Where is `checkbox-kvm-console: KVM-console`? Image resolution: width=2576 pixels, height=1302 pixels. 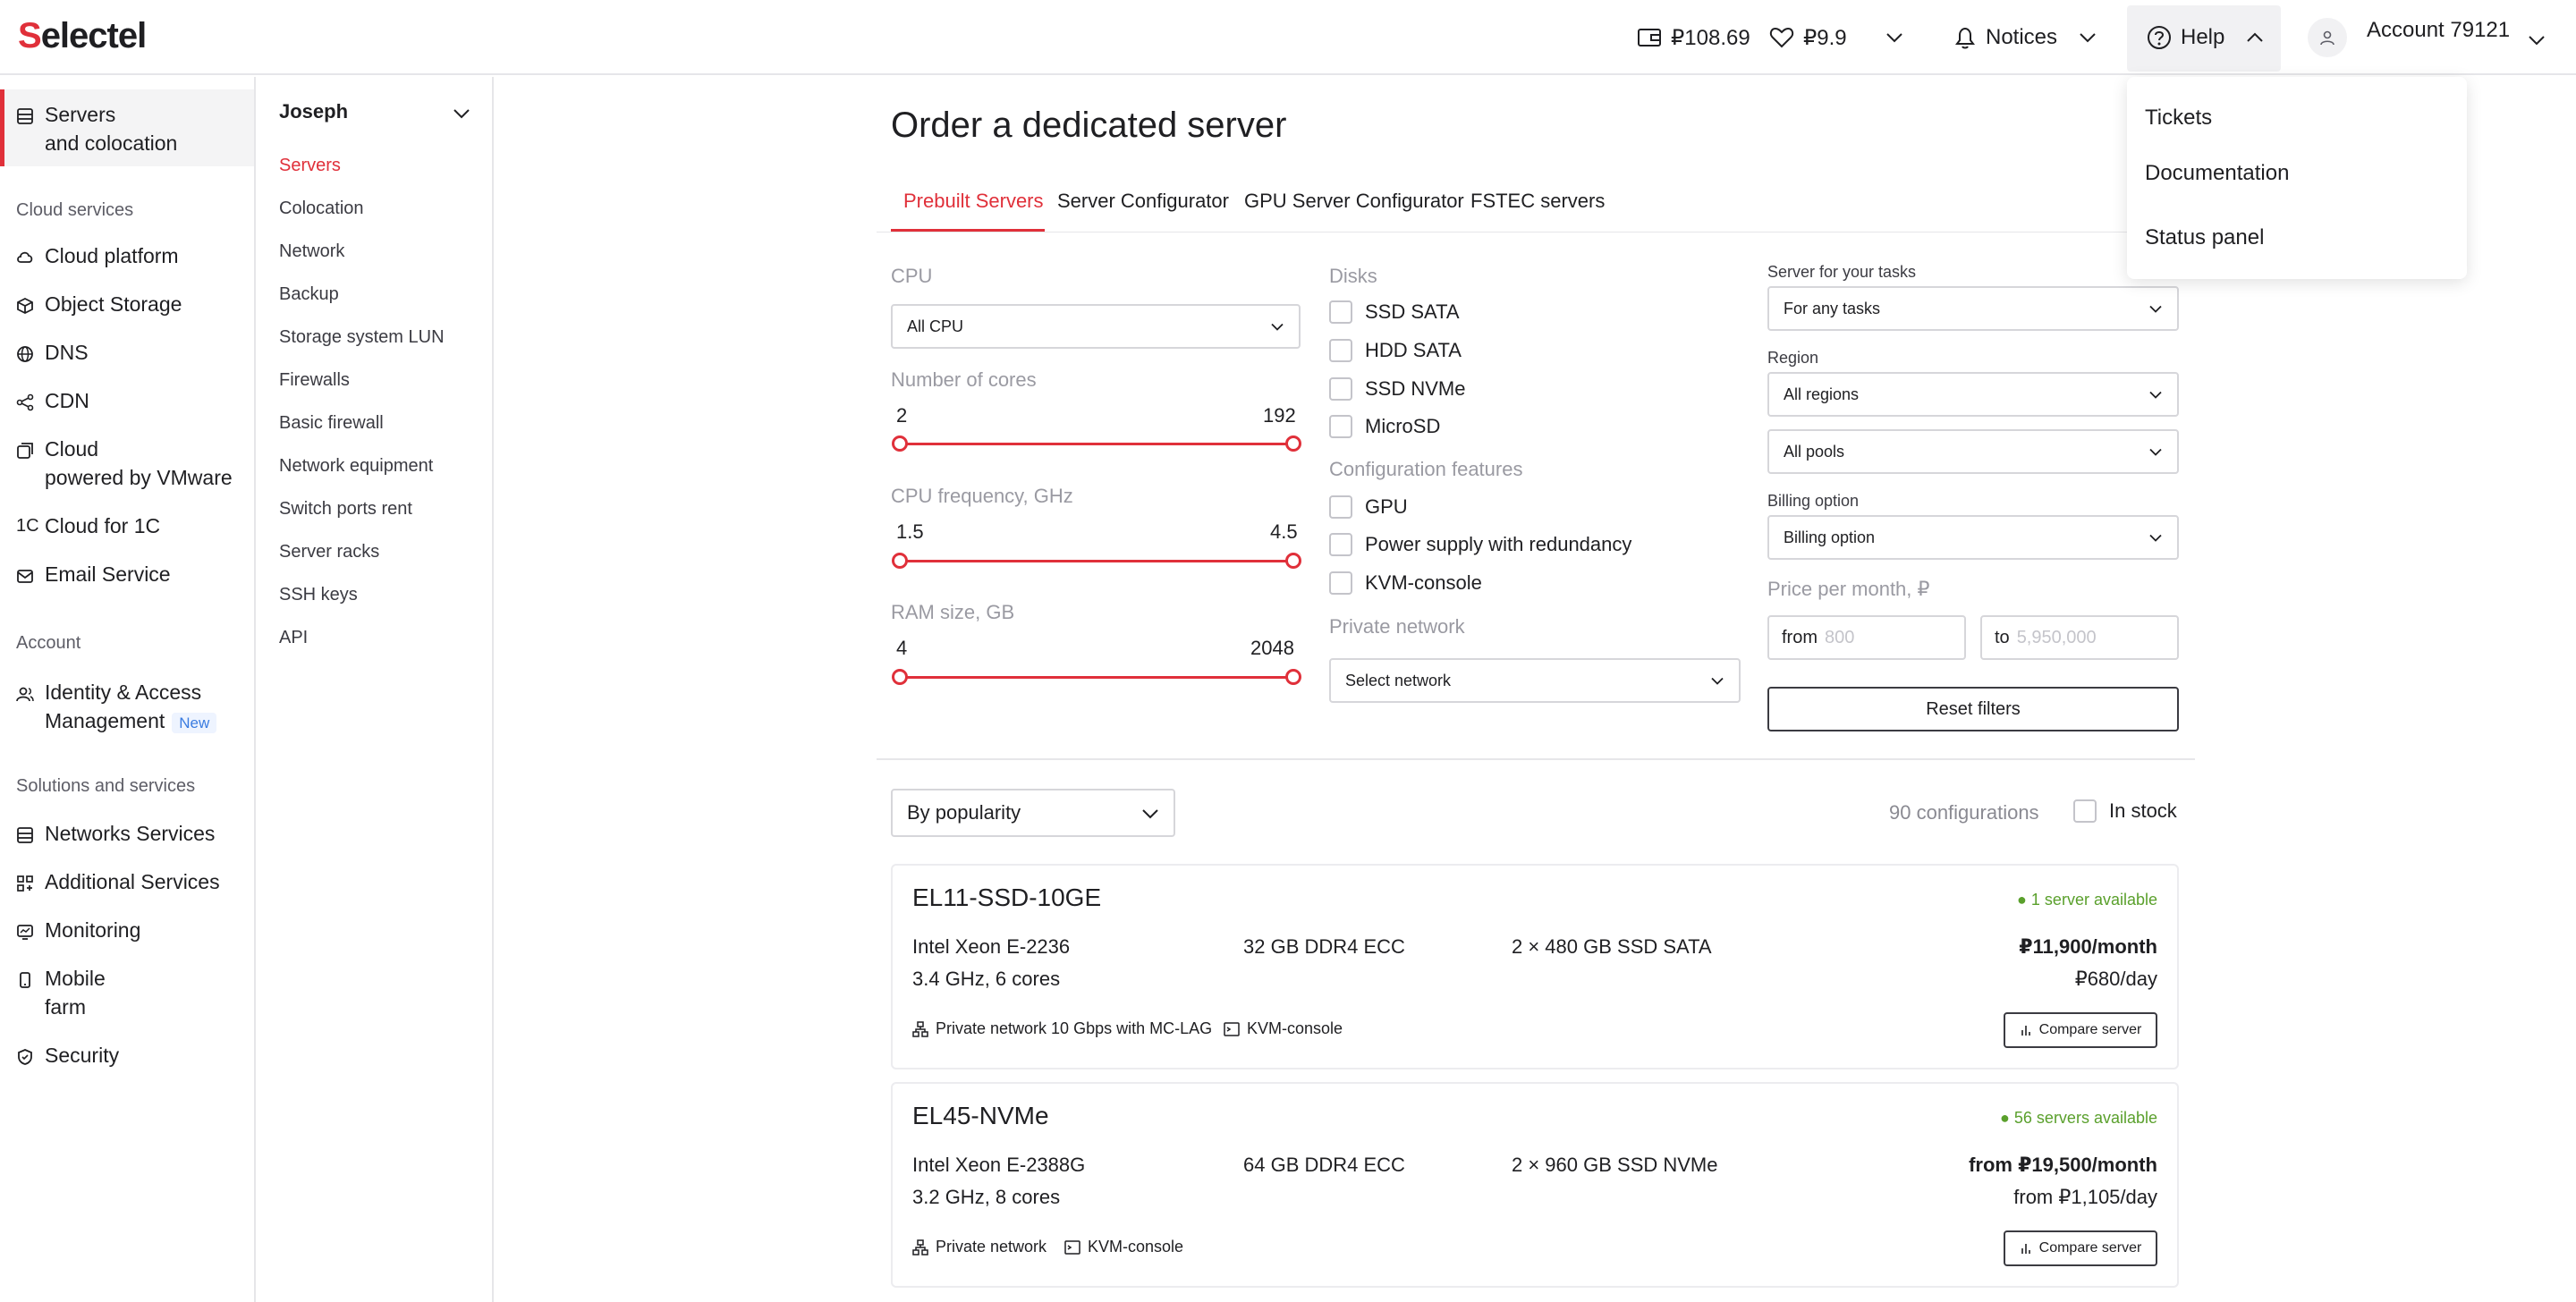
checkbox-kvm-console: KVM-console is located at coordinates (1405, 583).